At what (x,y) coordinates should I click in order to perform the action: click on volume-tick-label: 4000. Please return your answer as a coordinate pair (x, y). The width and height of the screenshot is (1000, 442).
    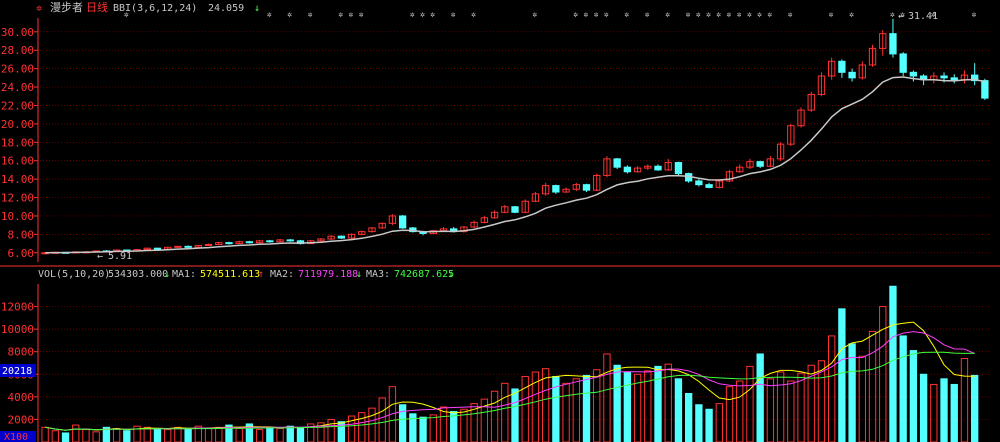
    Looking at the image, I should click on (21, 397).